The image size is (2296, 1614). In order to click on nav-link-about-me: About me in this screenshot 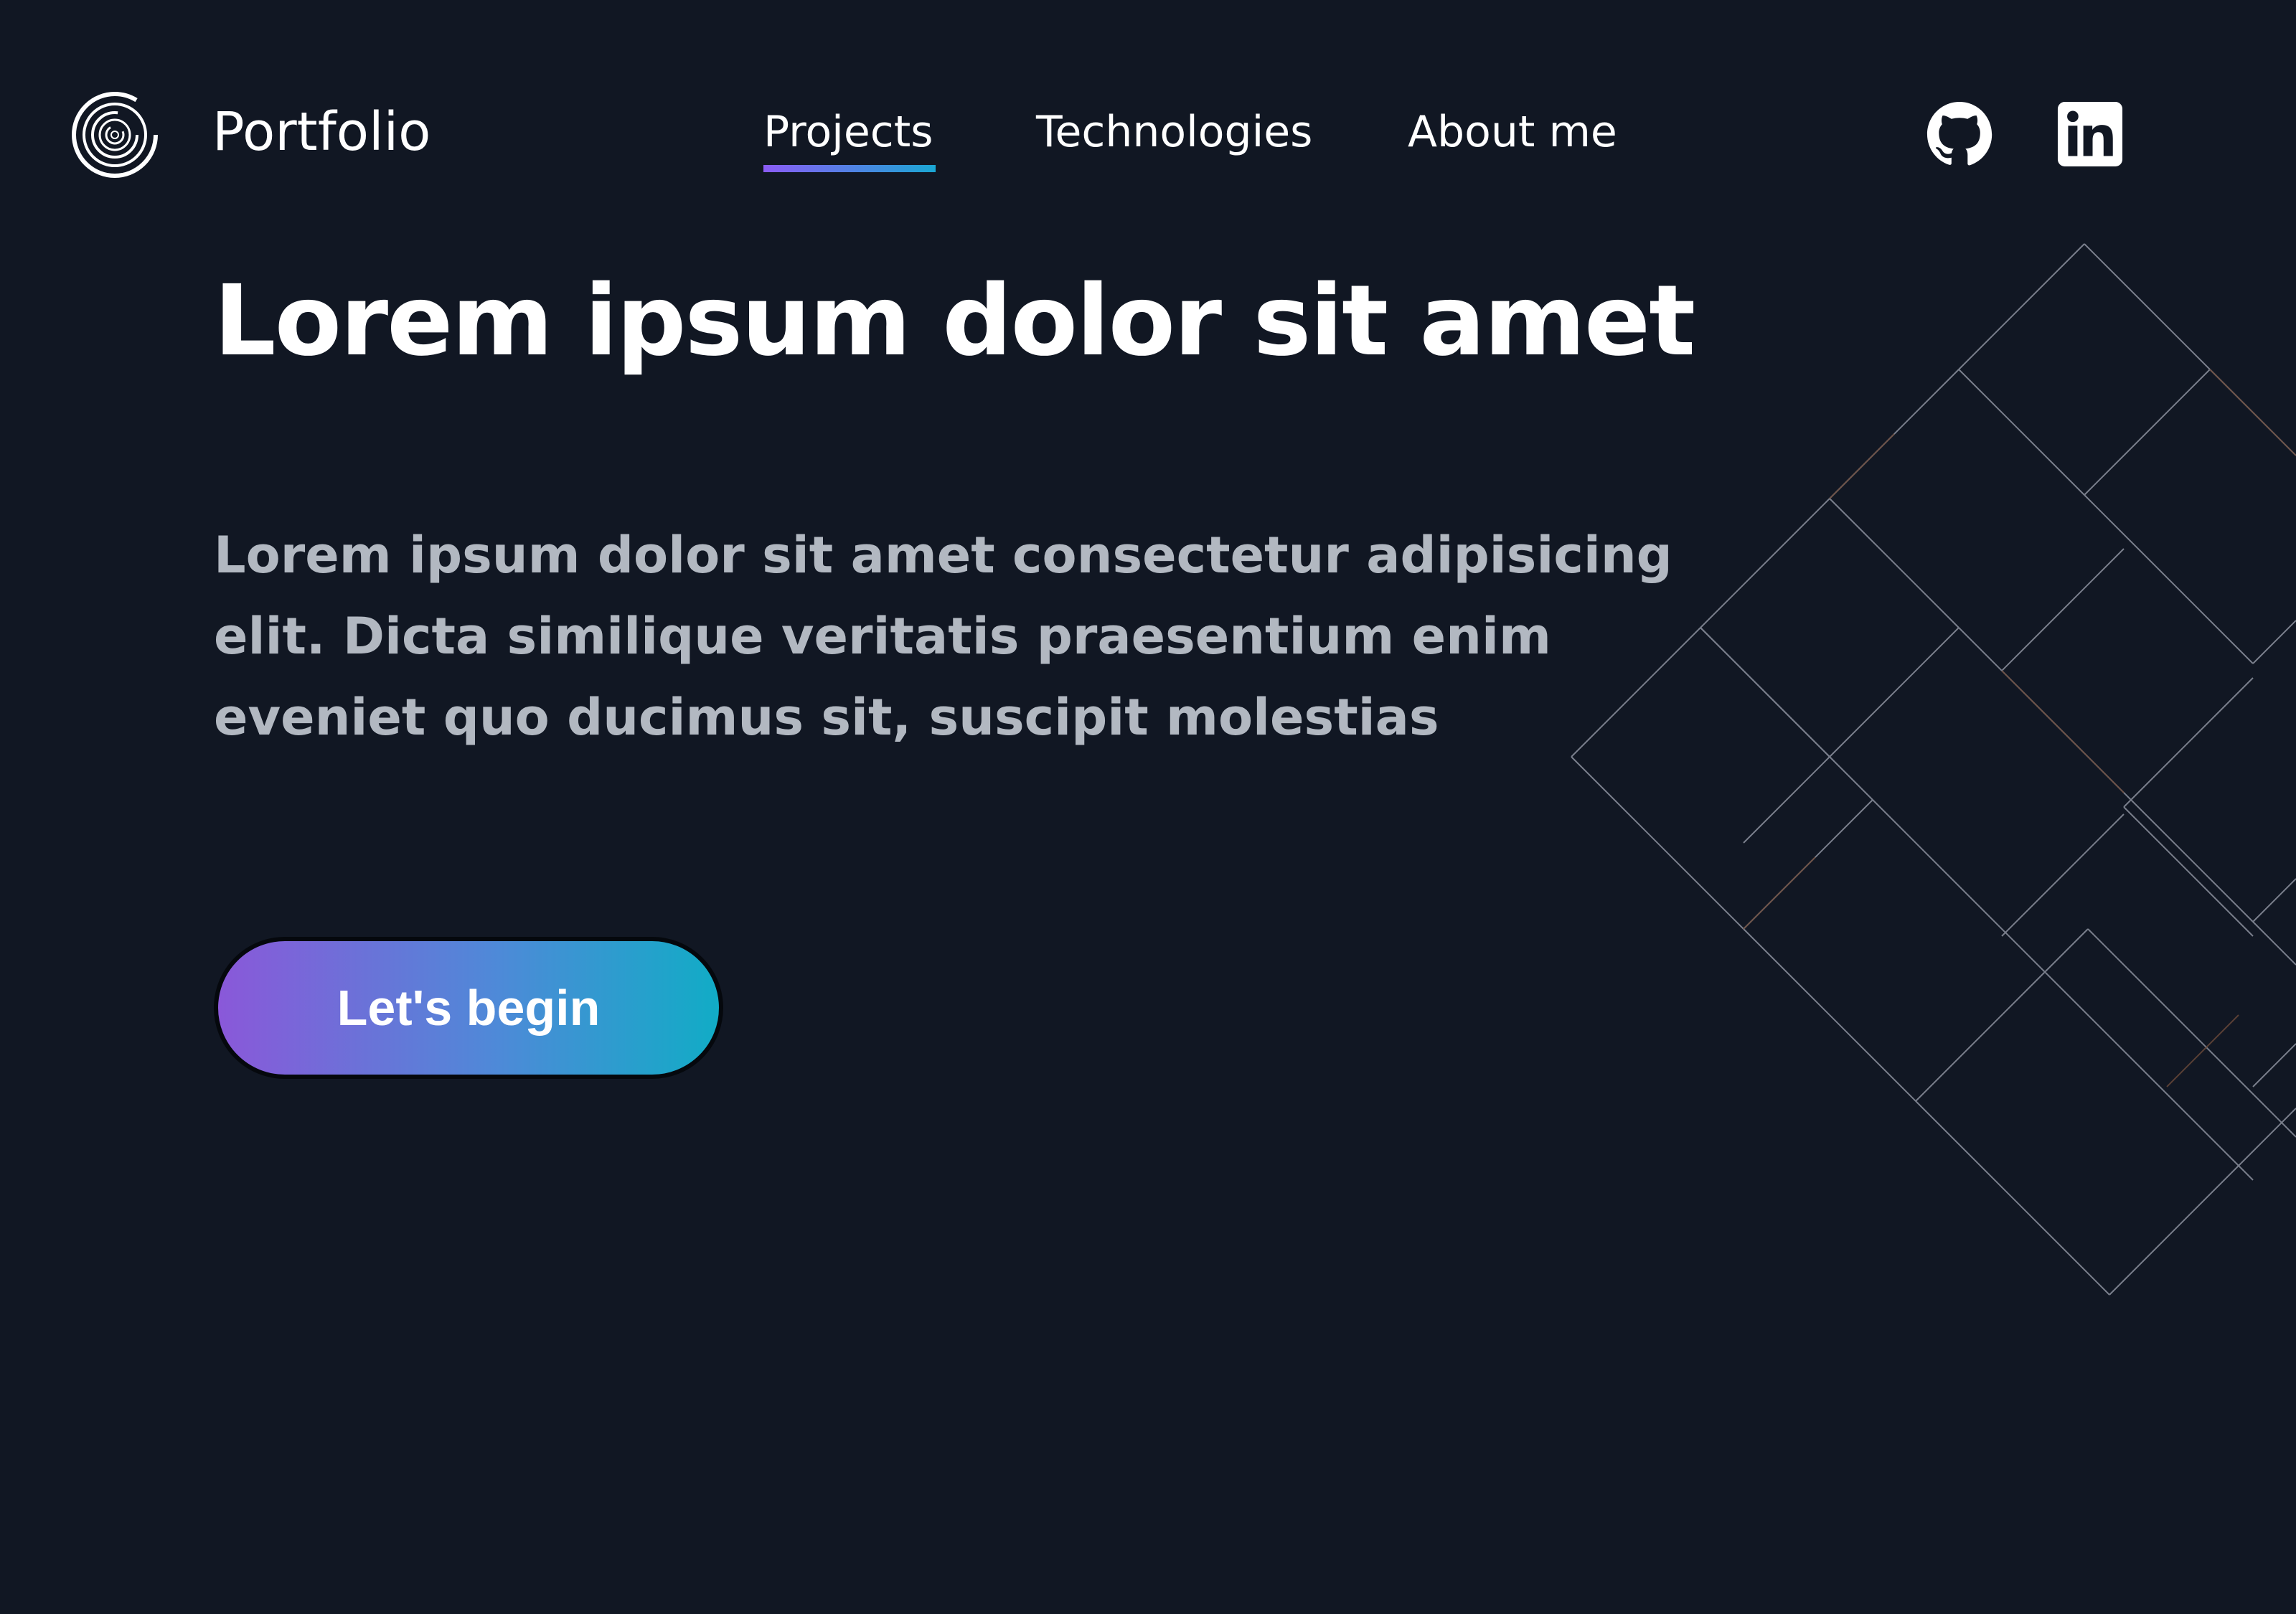, I will do `click(1512, 132)`.